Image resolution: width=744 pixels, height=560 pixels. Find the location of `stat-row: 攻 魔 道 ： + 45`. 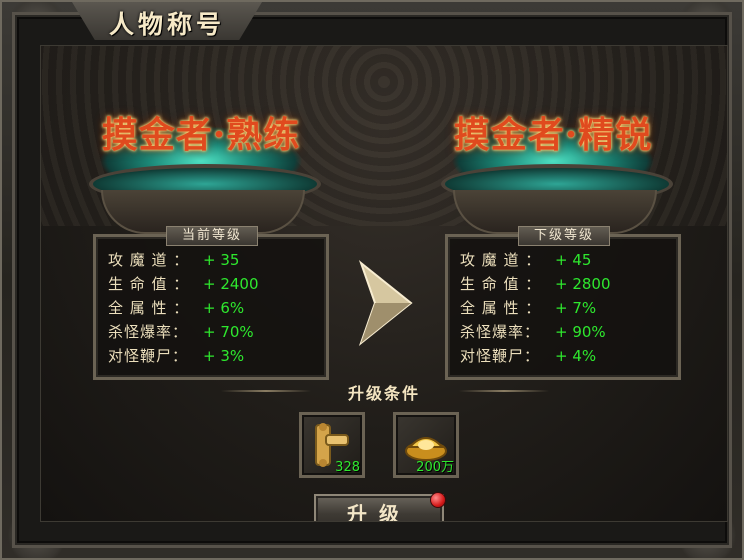

stat-row: 攻 魔 道 ： + 45 is located at coordinates (525, 260).